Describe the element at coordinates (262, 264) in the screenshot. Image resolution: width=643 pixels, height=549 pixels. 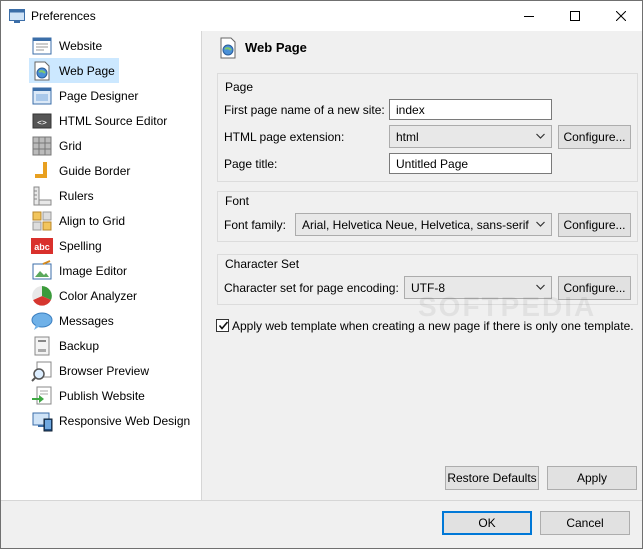
I see `group-title: Character Set` at that location.